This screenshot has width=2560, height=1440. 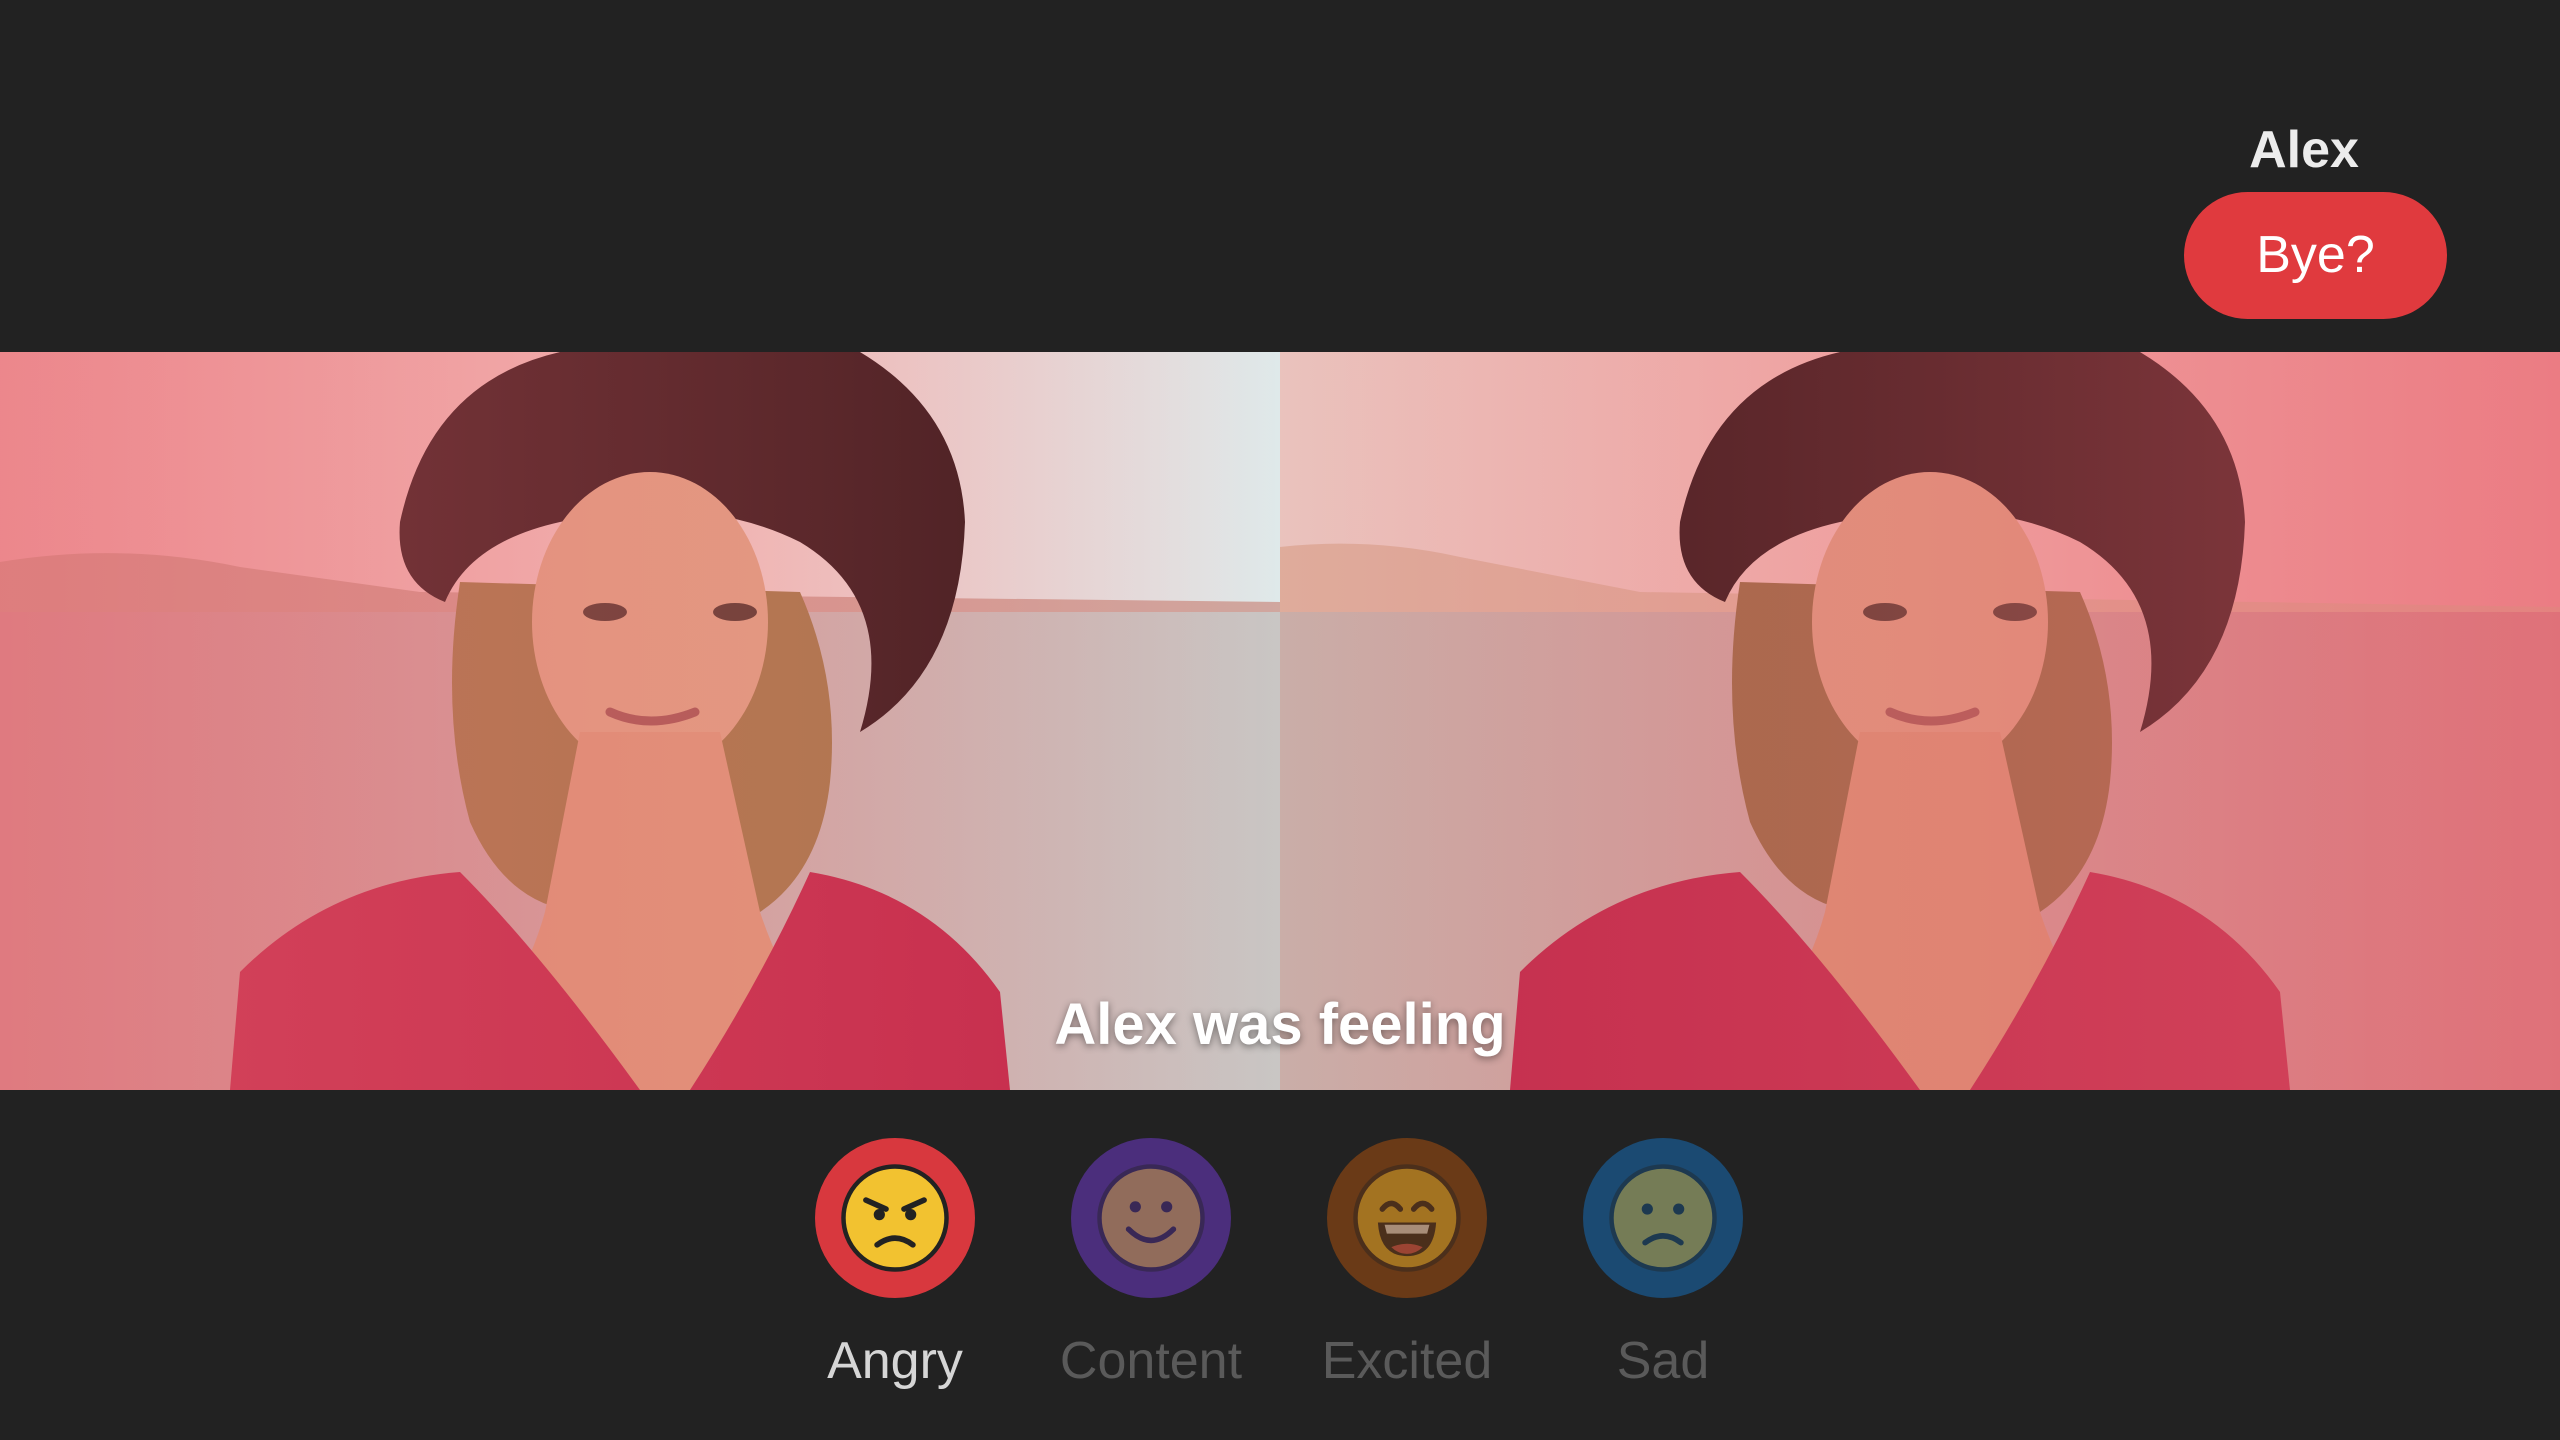 I want to click on emotion-label: Angry, so click(x=895, y=1361).